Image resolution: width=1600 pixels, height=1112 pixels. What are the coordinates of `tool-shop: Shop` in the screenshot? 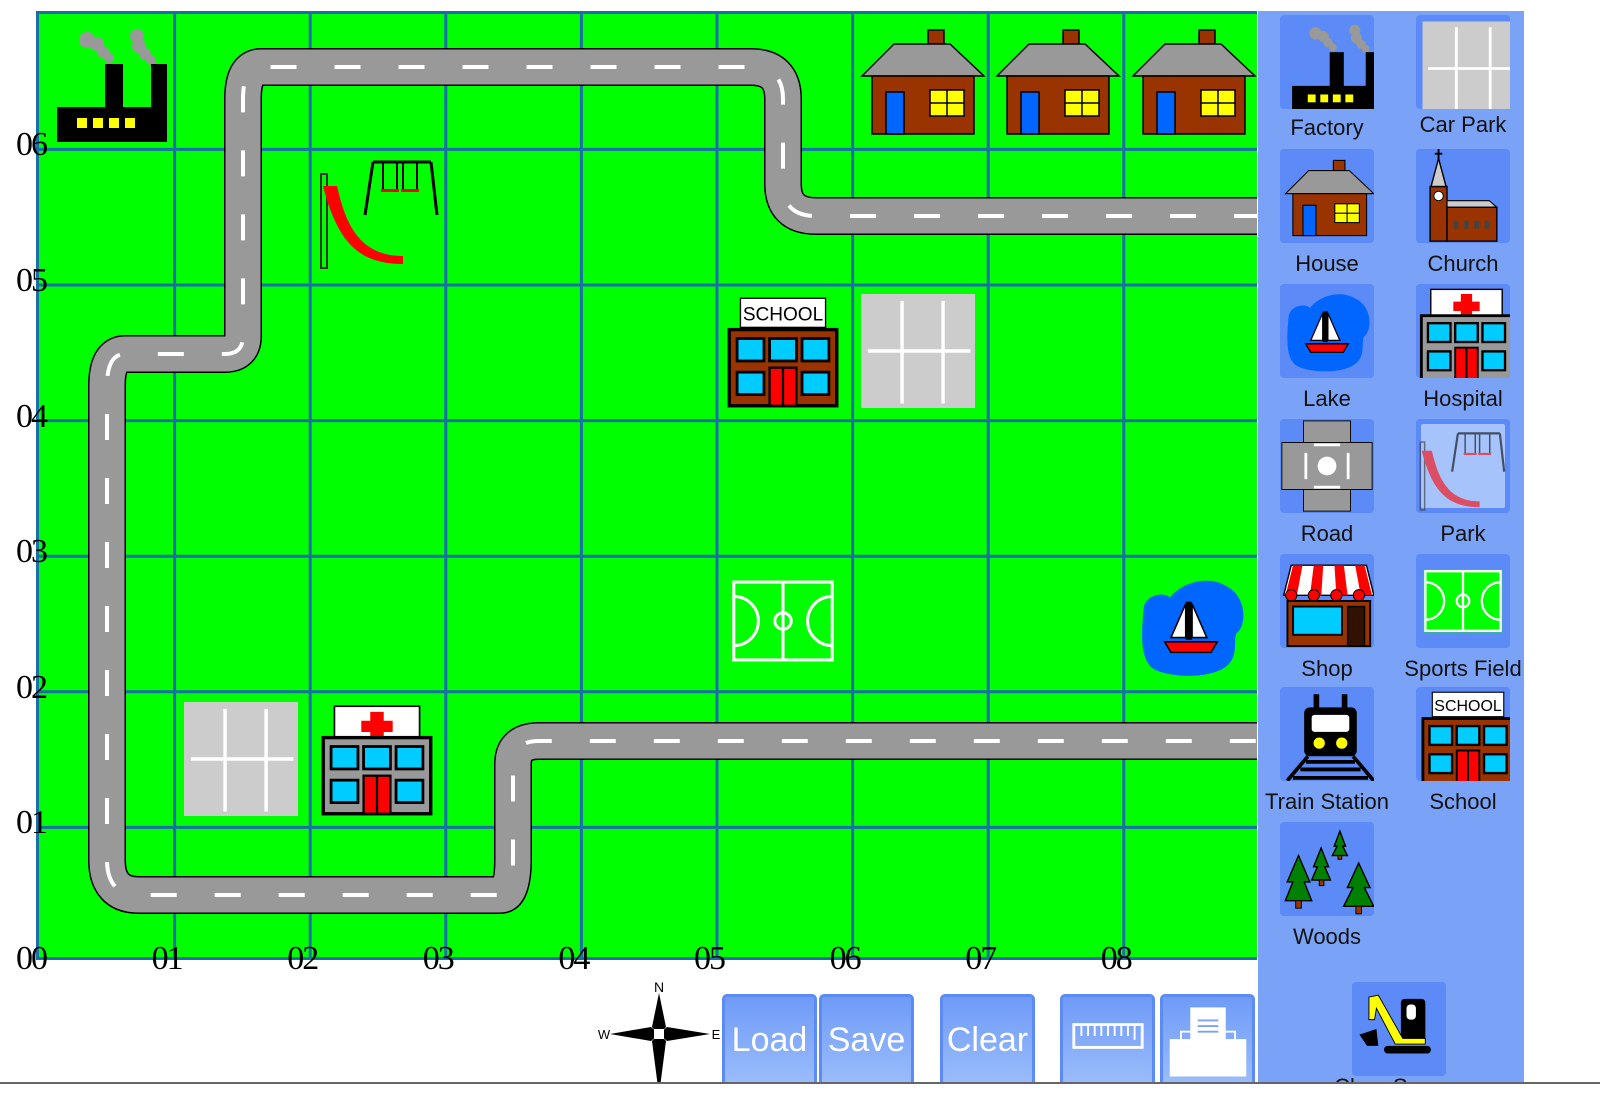 It's located at (1327, 618).